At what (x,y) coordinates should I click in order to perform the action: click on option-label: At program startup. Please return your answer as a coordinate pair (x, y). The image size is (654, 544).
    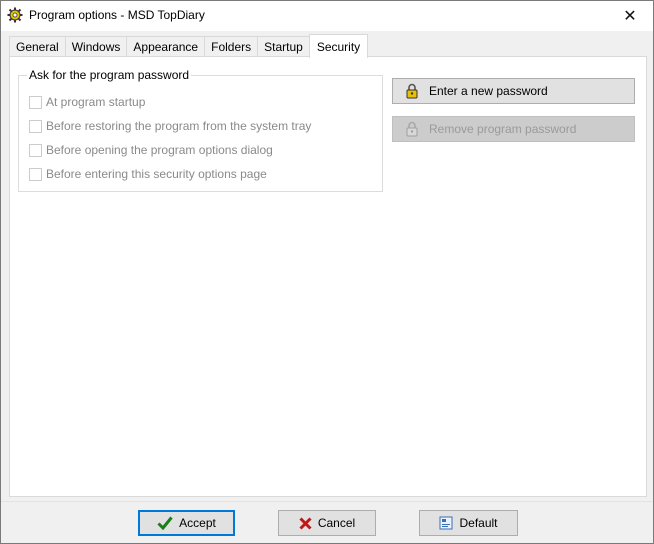
    Looking at the image, I should click on (96, 102).